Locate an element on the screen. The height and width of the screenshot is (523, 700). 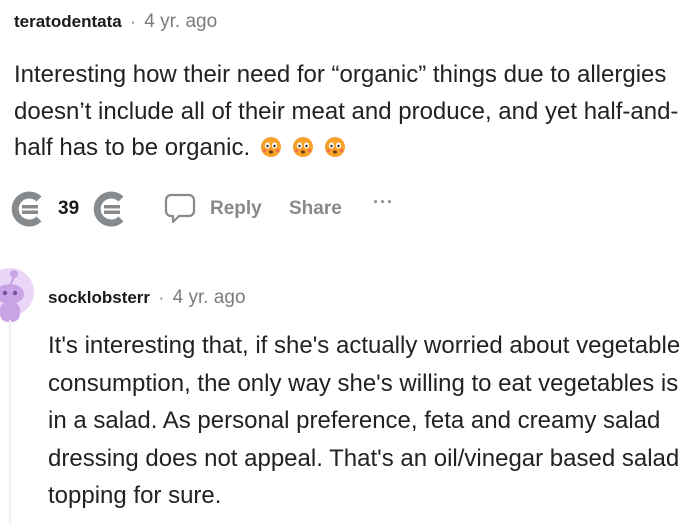
upvote-button is located at coordinates (28, 209).